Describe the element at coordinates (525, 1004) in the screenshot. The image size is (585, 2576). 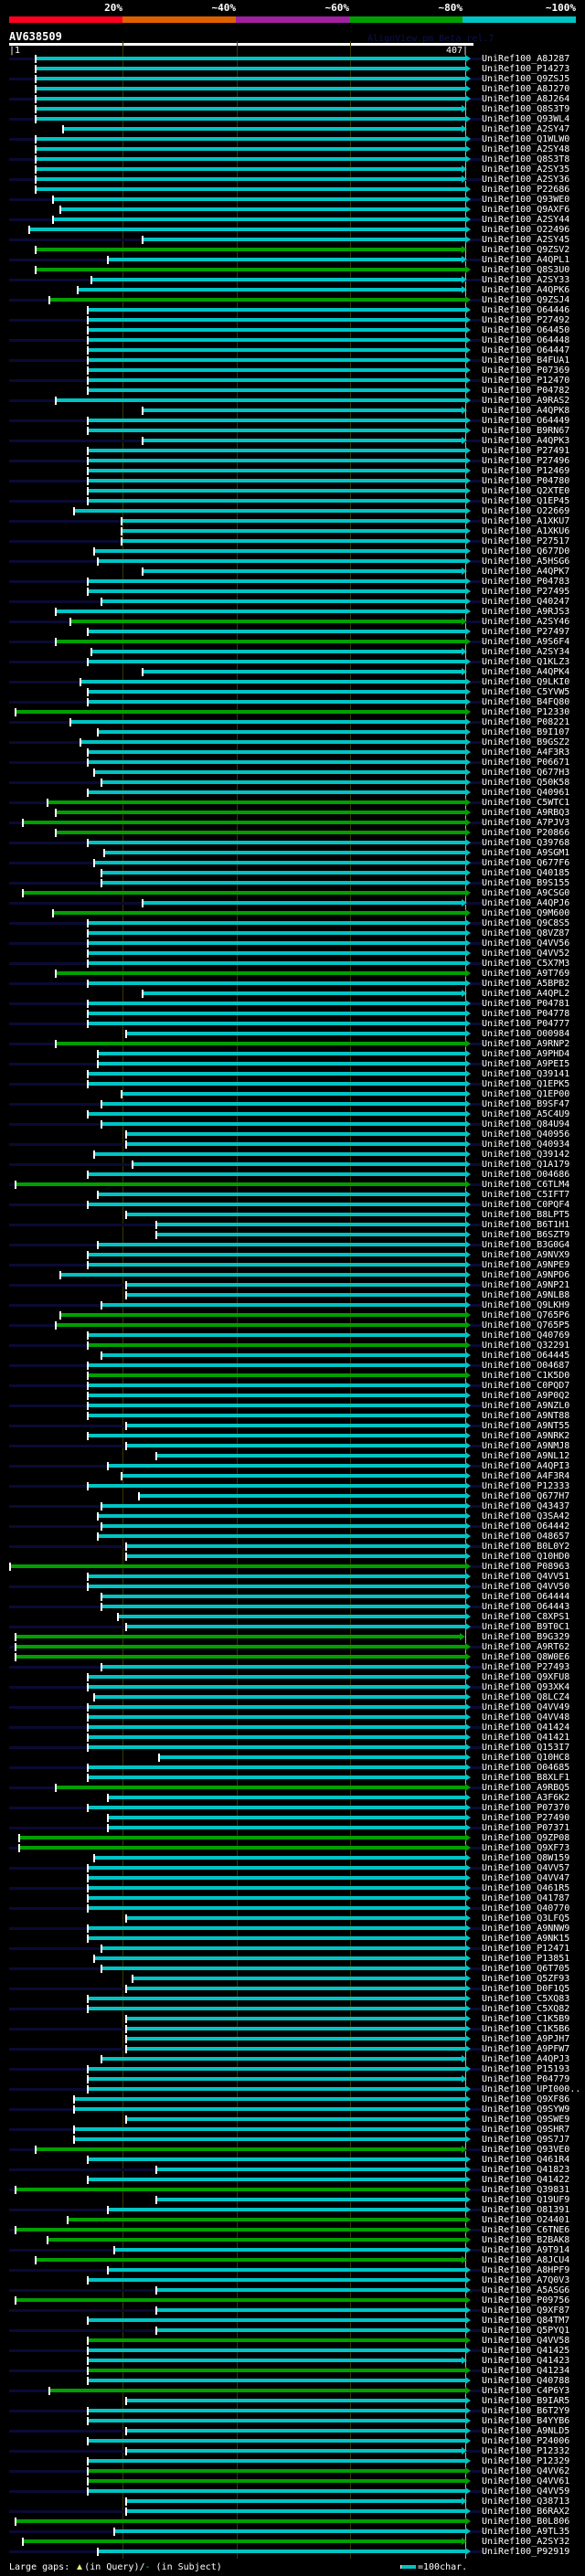
I see `hit-label: UniRef100_P04781` at that location.